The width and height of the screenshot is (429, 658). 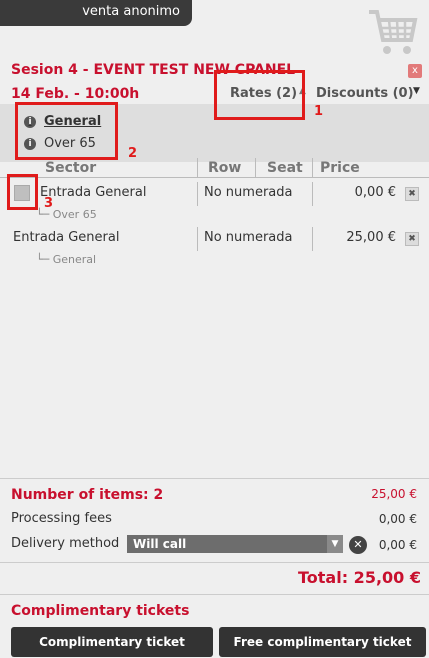 I want to click on shopping-cart-icon, so click(x=393, y=32).